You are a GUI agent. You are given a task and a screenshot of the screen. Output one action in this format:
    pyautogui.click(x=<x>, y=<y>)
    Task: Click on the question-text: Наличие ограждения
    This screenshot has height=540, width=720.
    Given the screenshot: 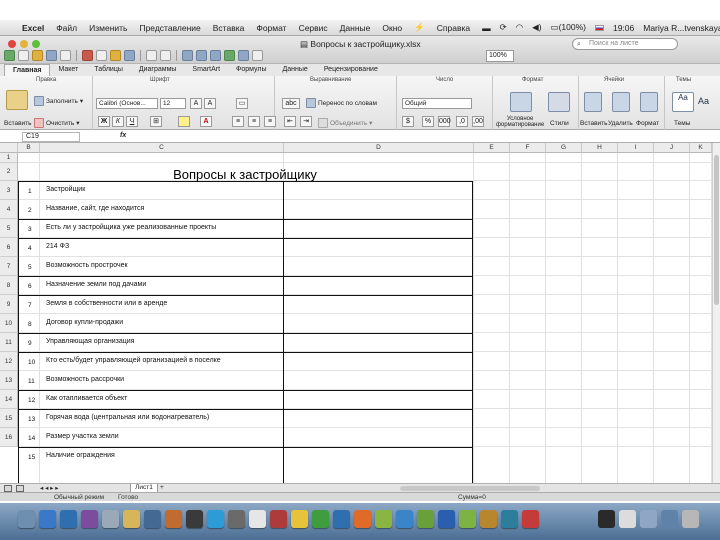 What is the action you would take?
    pyautogui.click(x=80, y=455)
    